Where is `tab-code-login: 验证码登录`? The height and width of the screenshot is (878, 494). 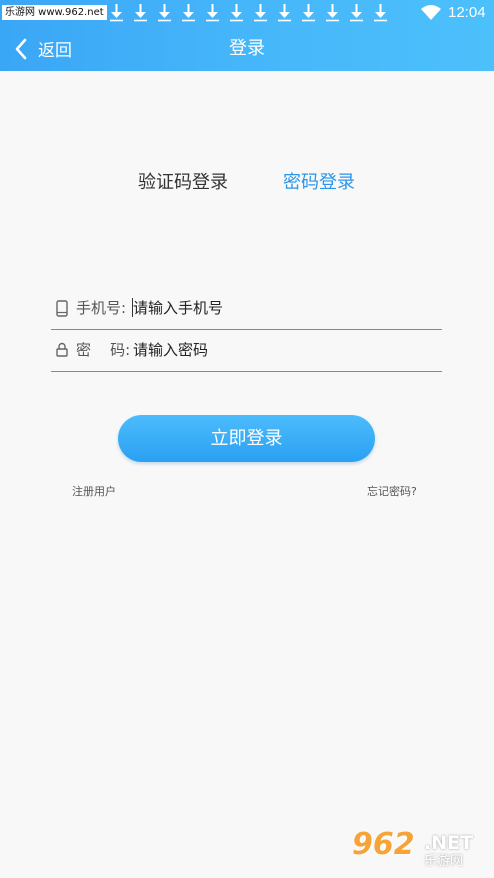
tab-code-login: 验证码登录 is located at coordinates (183, 183).